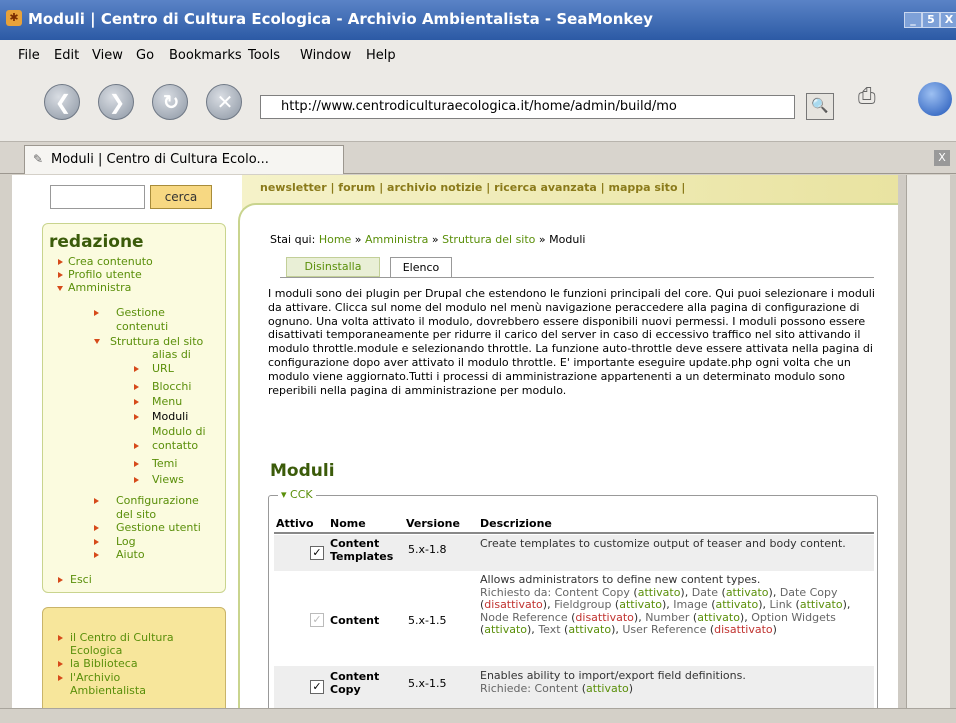 Image resolution: width=956 pixels, height=723 pixels. I want to click on menu-go: Go, so click(145, 55).